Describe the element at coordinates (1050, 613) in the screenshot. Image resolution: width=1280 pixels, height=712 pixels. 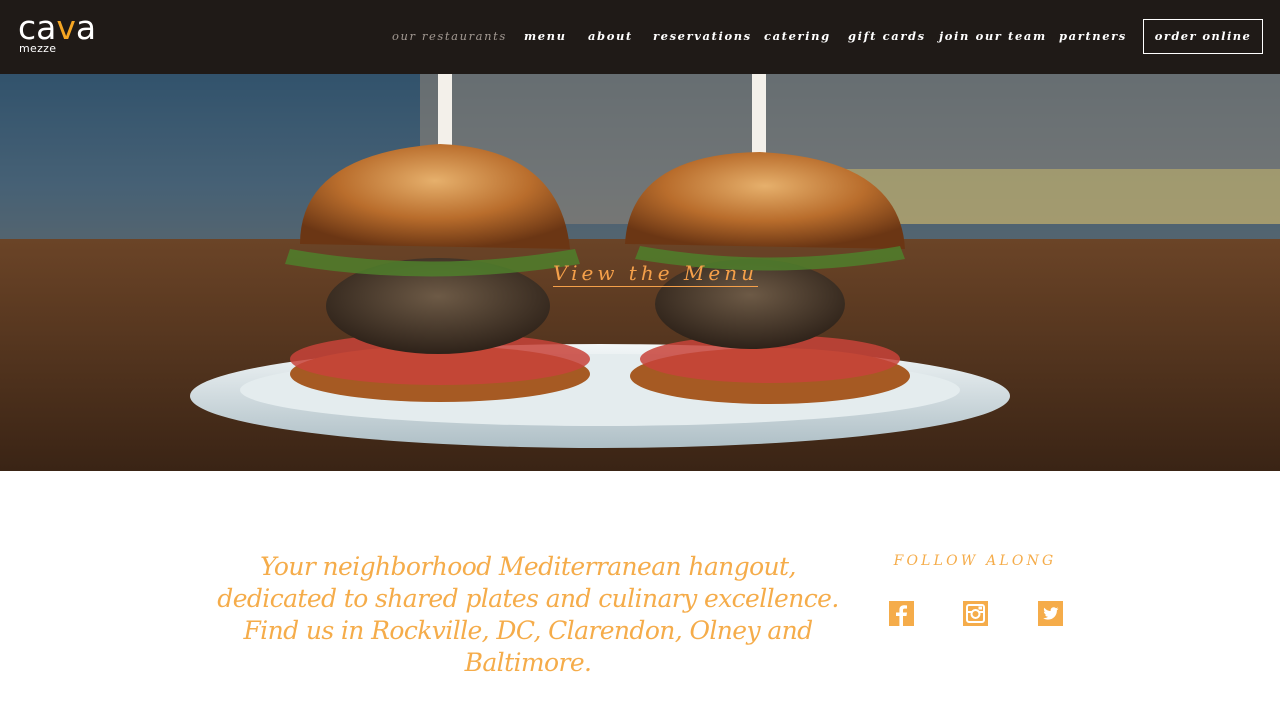
I see `twitter-icon` at that location.